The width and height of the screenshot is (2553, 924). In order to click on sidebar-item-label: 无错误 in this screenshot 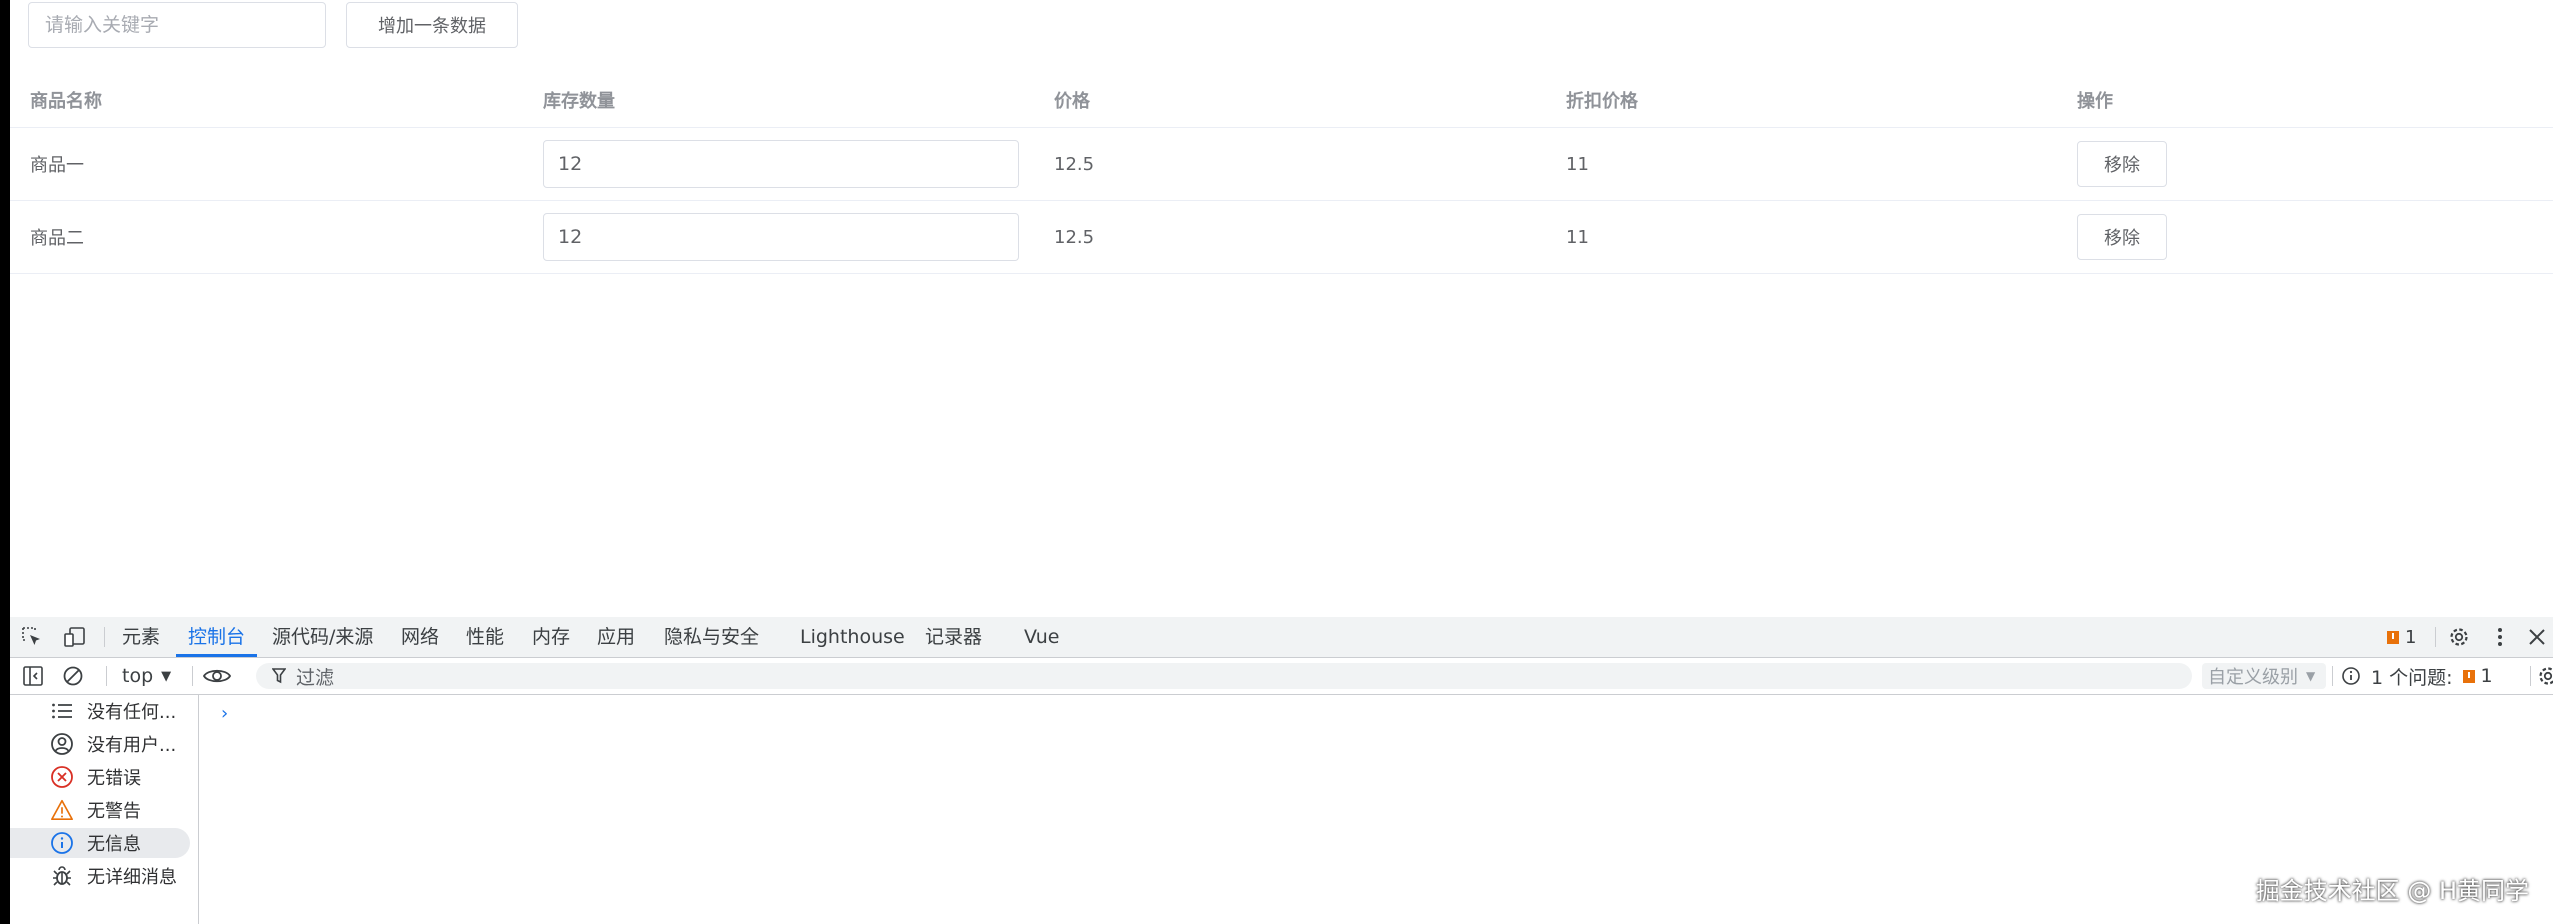, I will do `click(114, 778)`.